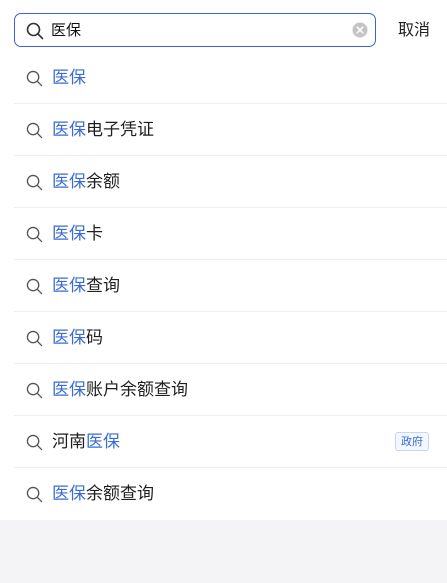 This screenshot has width=447, height=583. I want to click on search-box, so click(195, 30).